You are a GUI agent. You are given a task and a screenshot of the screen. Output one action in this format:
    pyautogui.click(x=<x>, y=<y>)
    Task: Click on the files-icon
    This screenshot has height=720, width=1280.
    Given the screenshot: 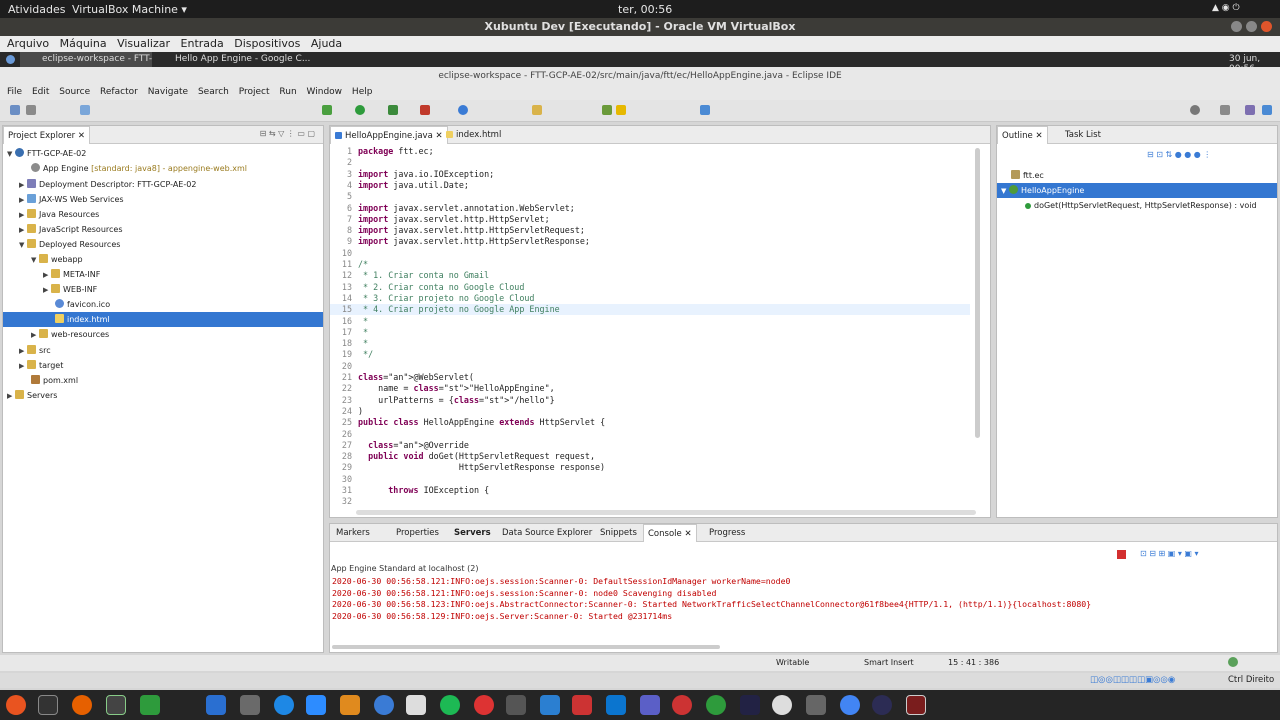 What is the action you would take?
    pyautogui.click(x=816, y=705)
    